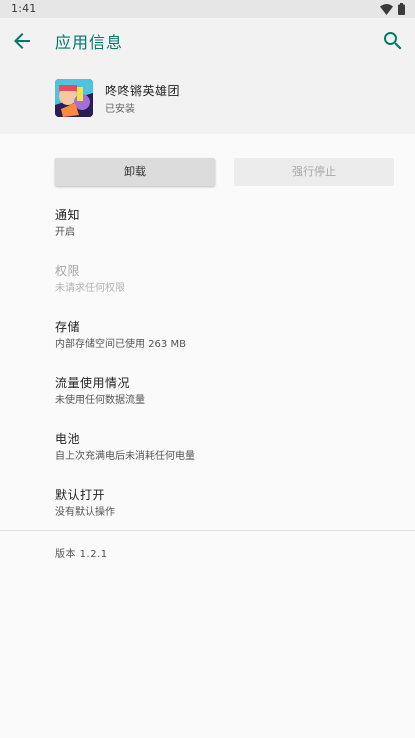 The image size is (415, 738). What do you see at coordinates (207, 9) in the screenshot?
I see `status-bar: 1:41` at bounding box center [207, 9].